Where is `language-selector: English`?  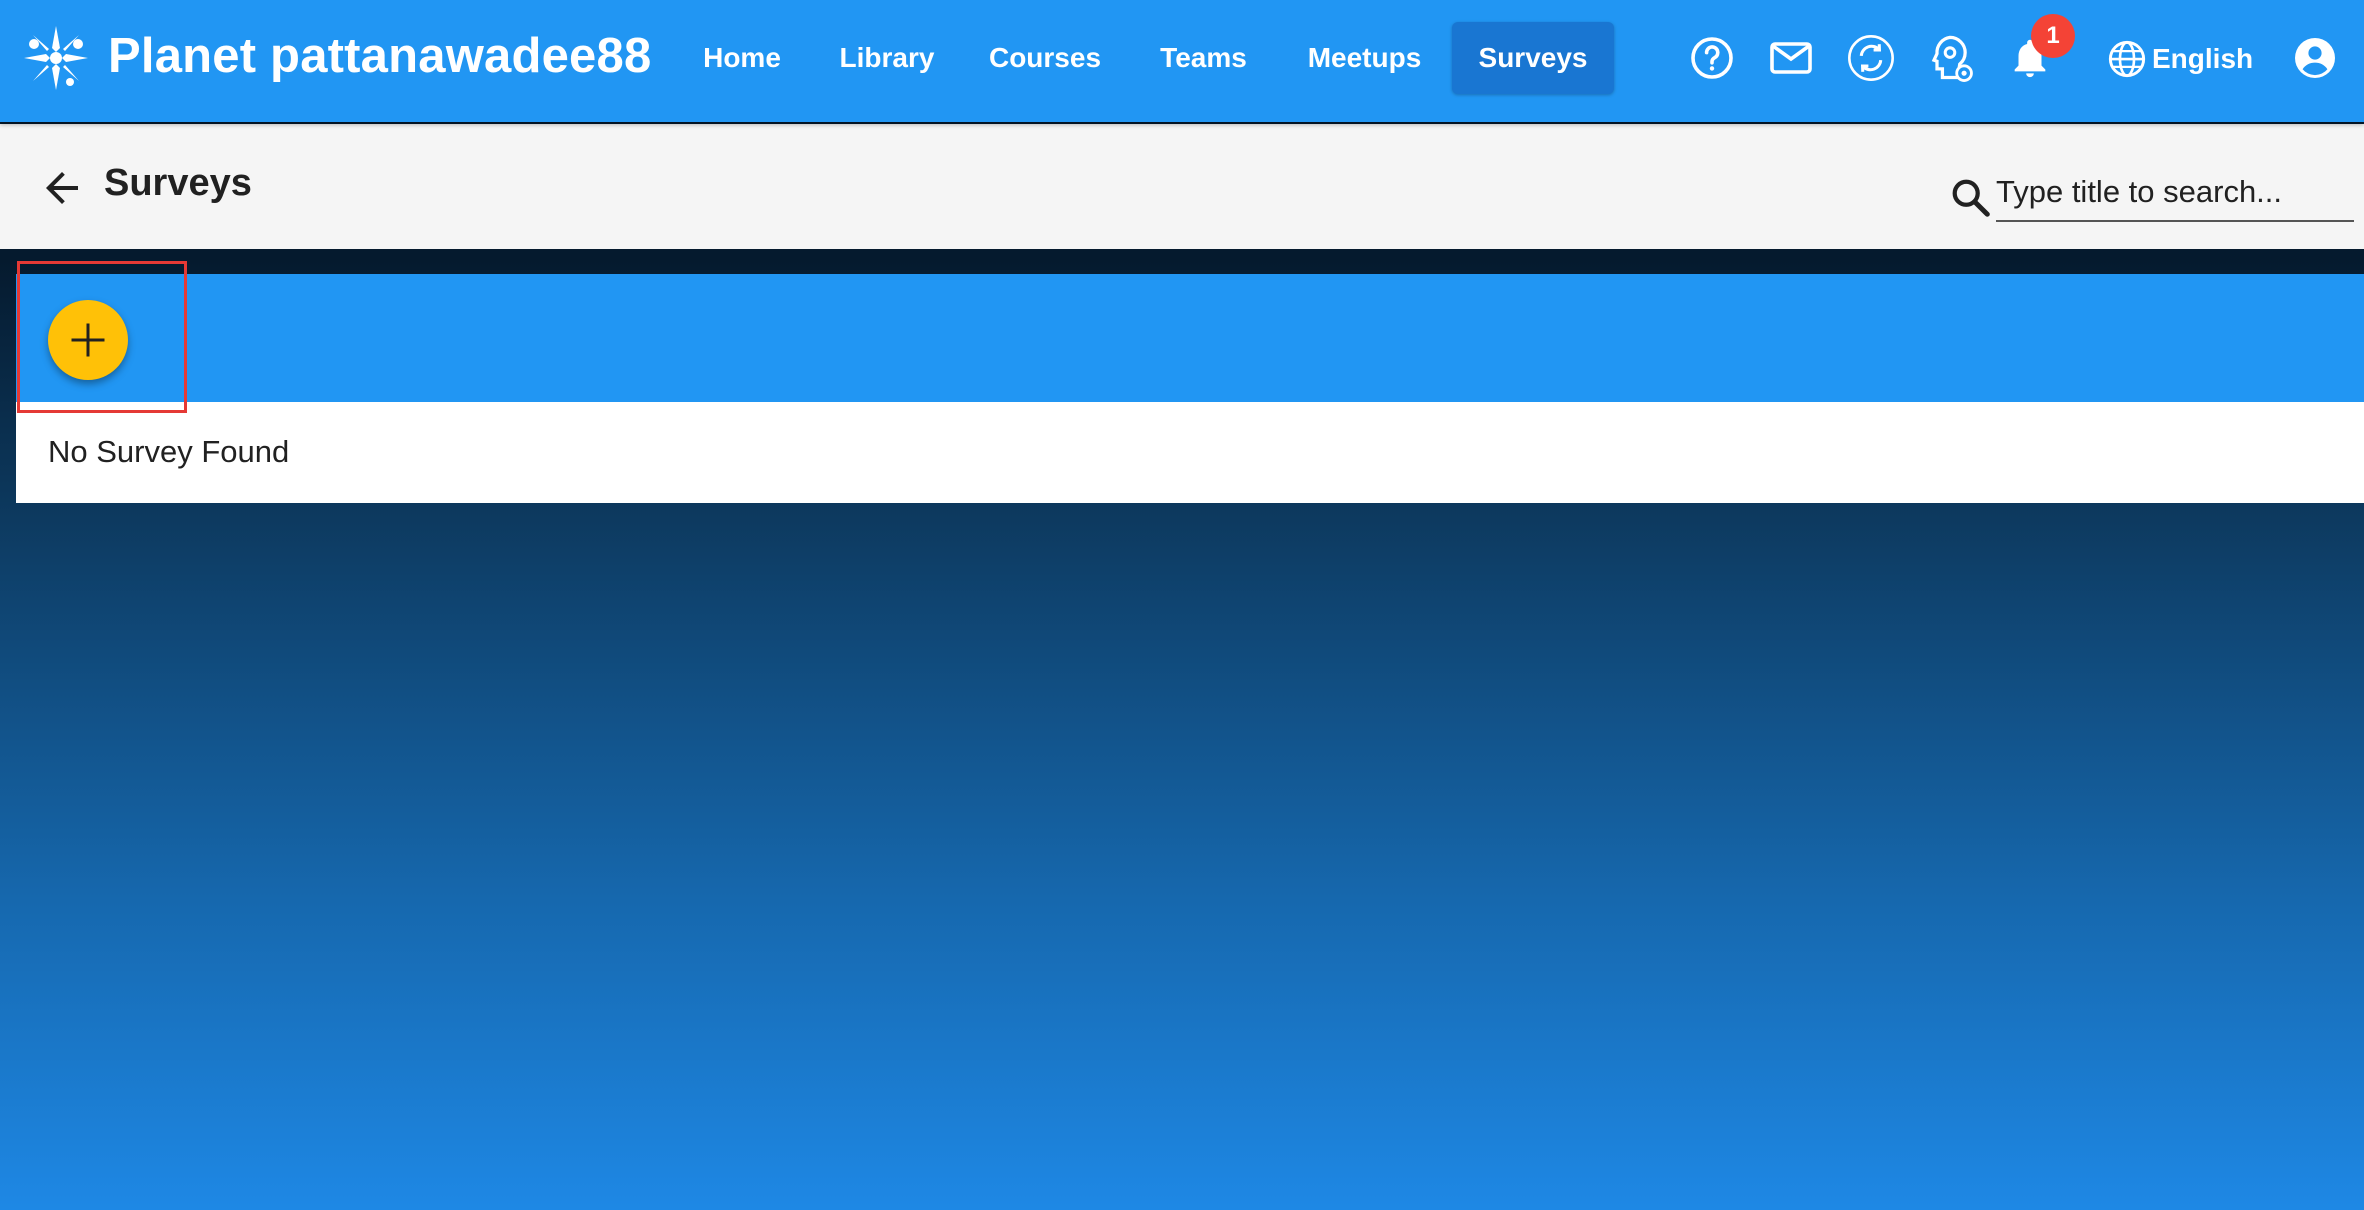 language-selector: English is located at coordinates (2179, 59).